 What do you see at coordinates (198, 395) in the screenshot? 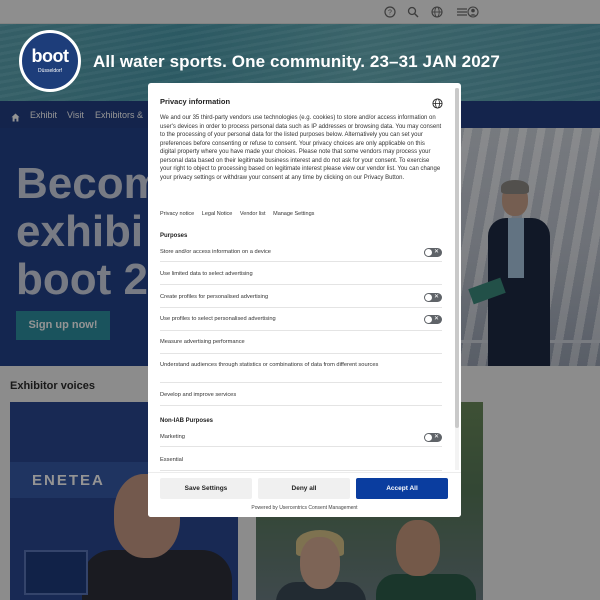
I see `purpose-label: Develop and improve services` at bounding box center [198, 395].